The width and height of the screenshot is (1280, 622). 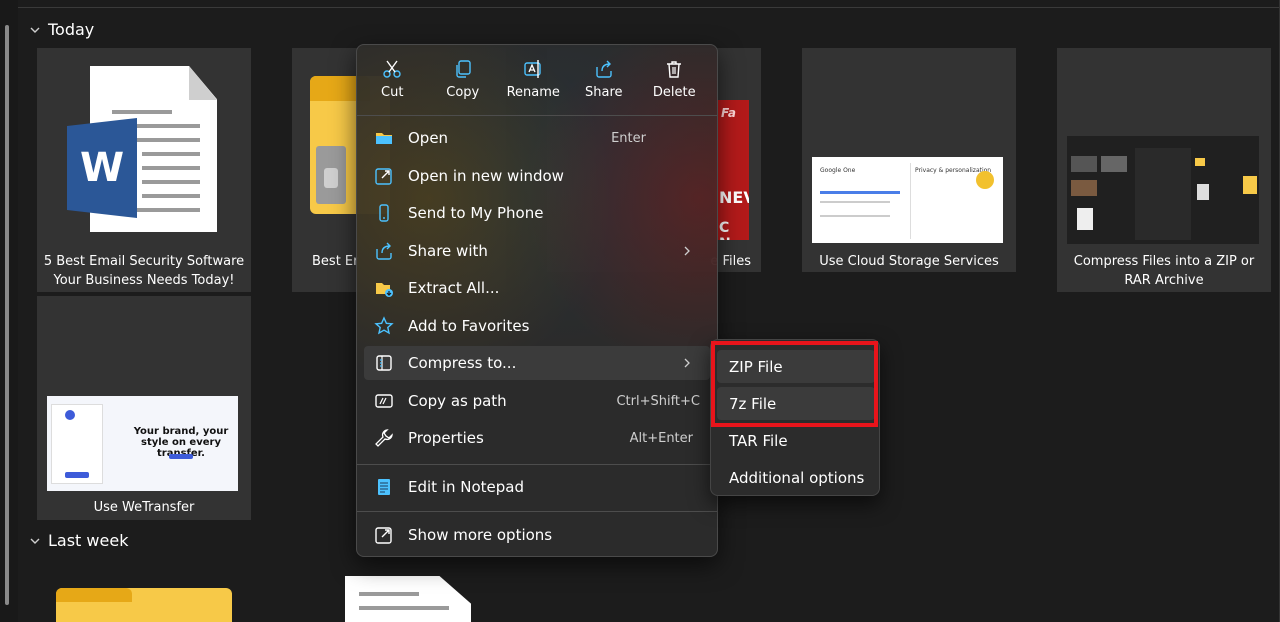 I want to click on rename-icon, so click(x=532, y=69).